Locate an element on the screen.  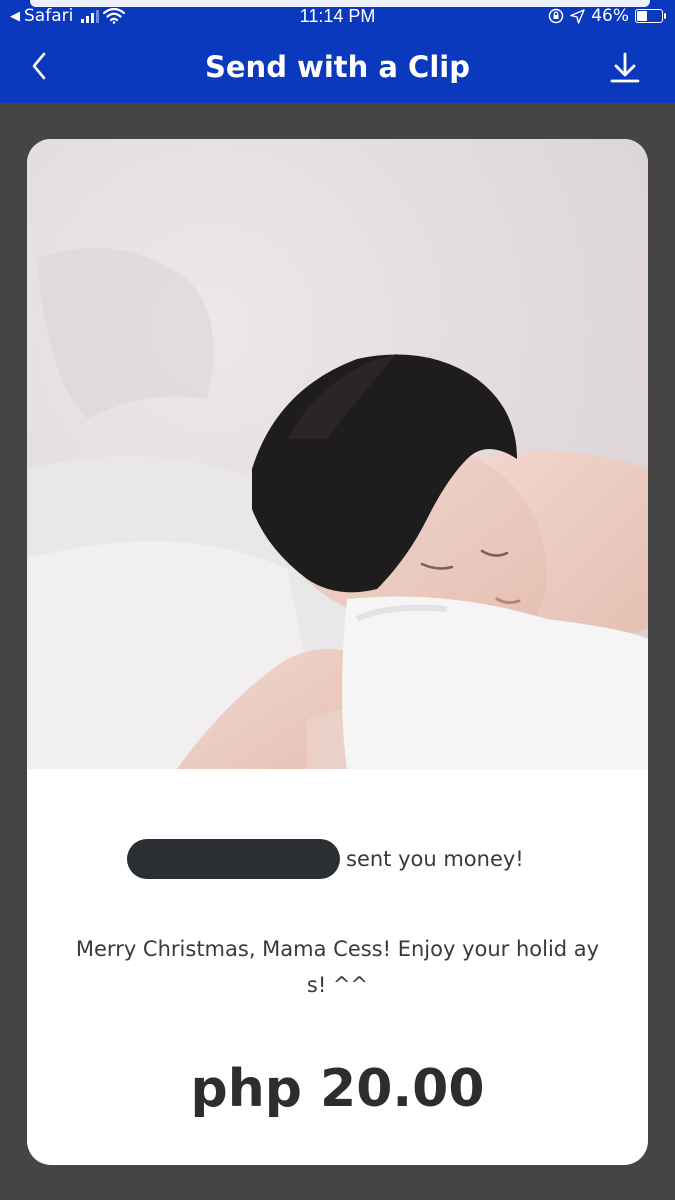
status-right-group: 46% is located at coordinates (607, 16).